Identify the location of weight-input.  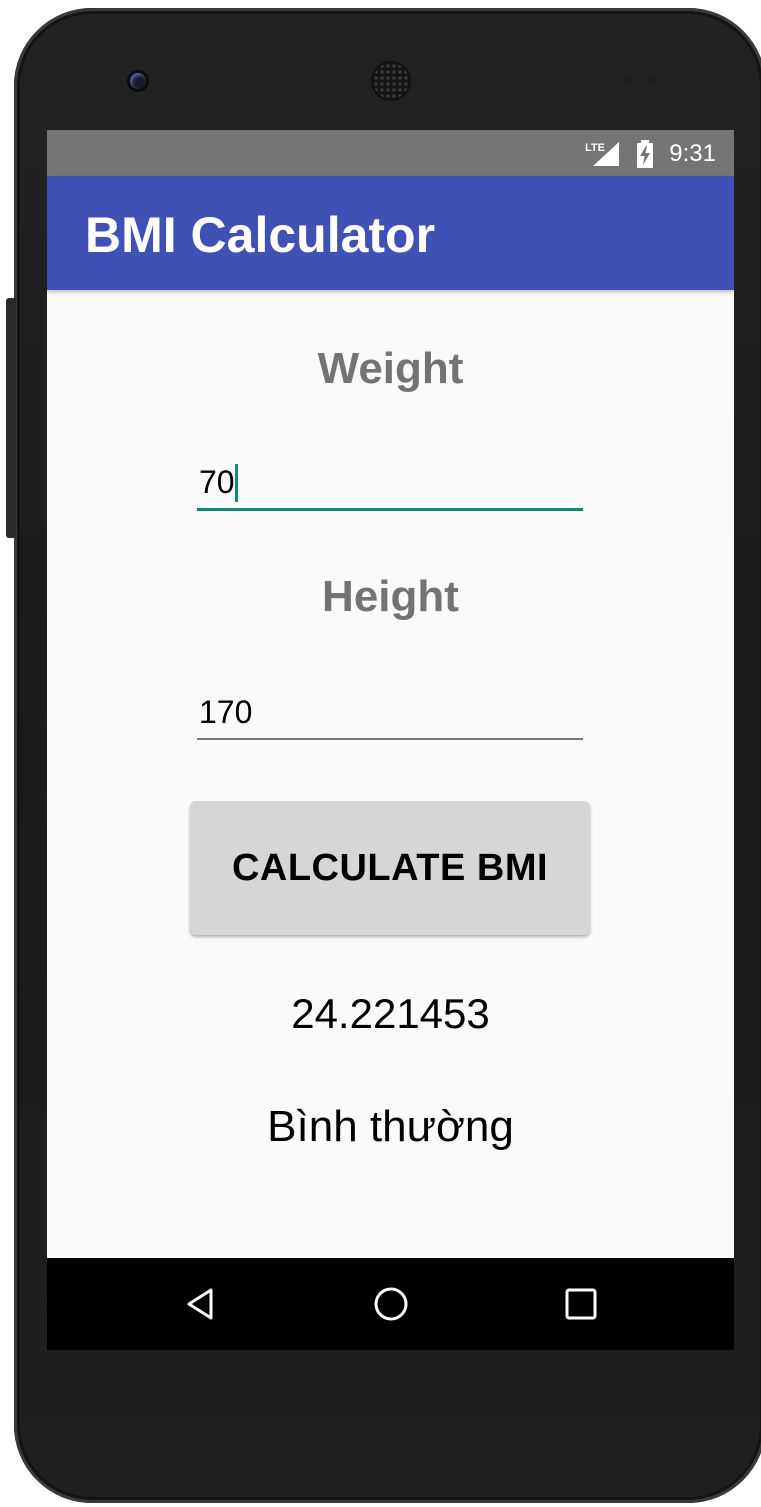
(389, 482).